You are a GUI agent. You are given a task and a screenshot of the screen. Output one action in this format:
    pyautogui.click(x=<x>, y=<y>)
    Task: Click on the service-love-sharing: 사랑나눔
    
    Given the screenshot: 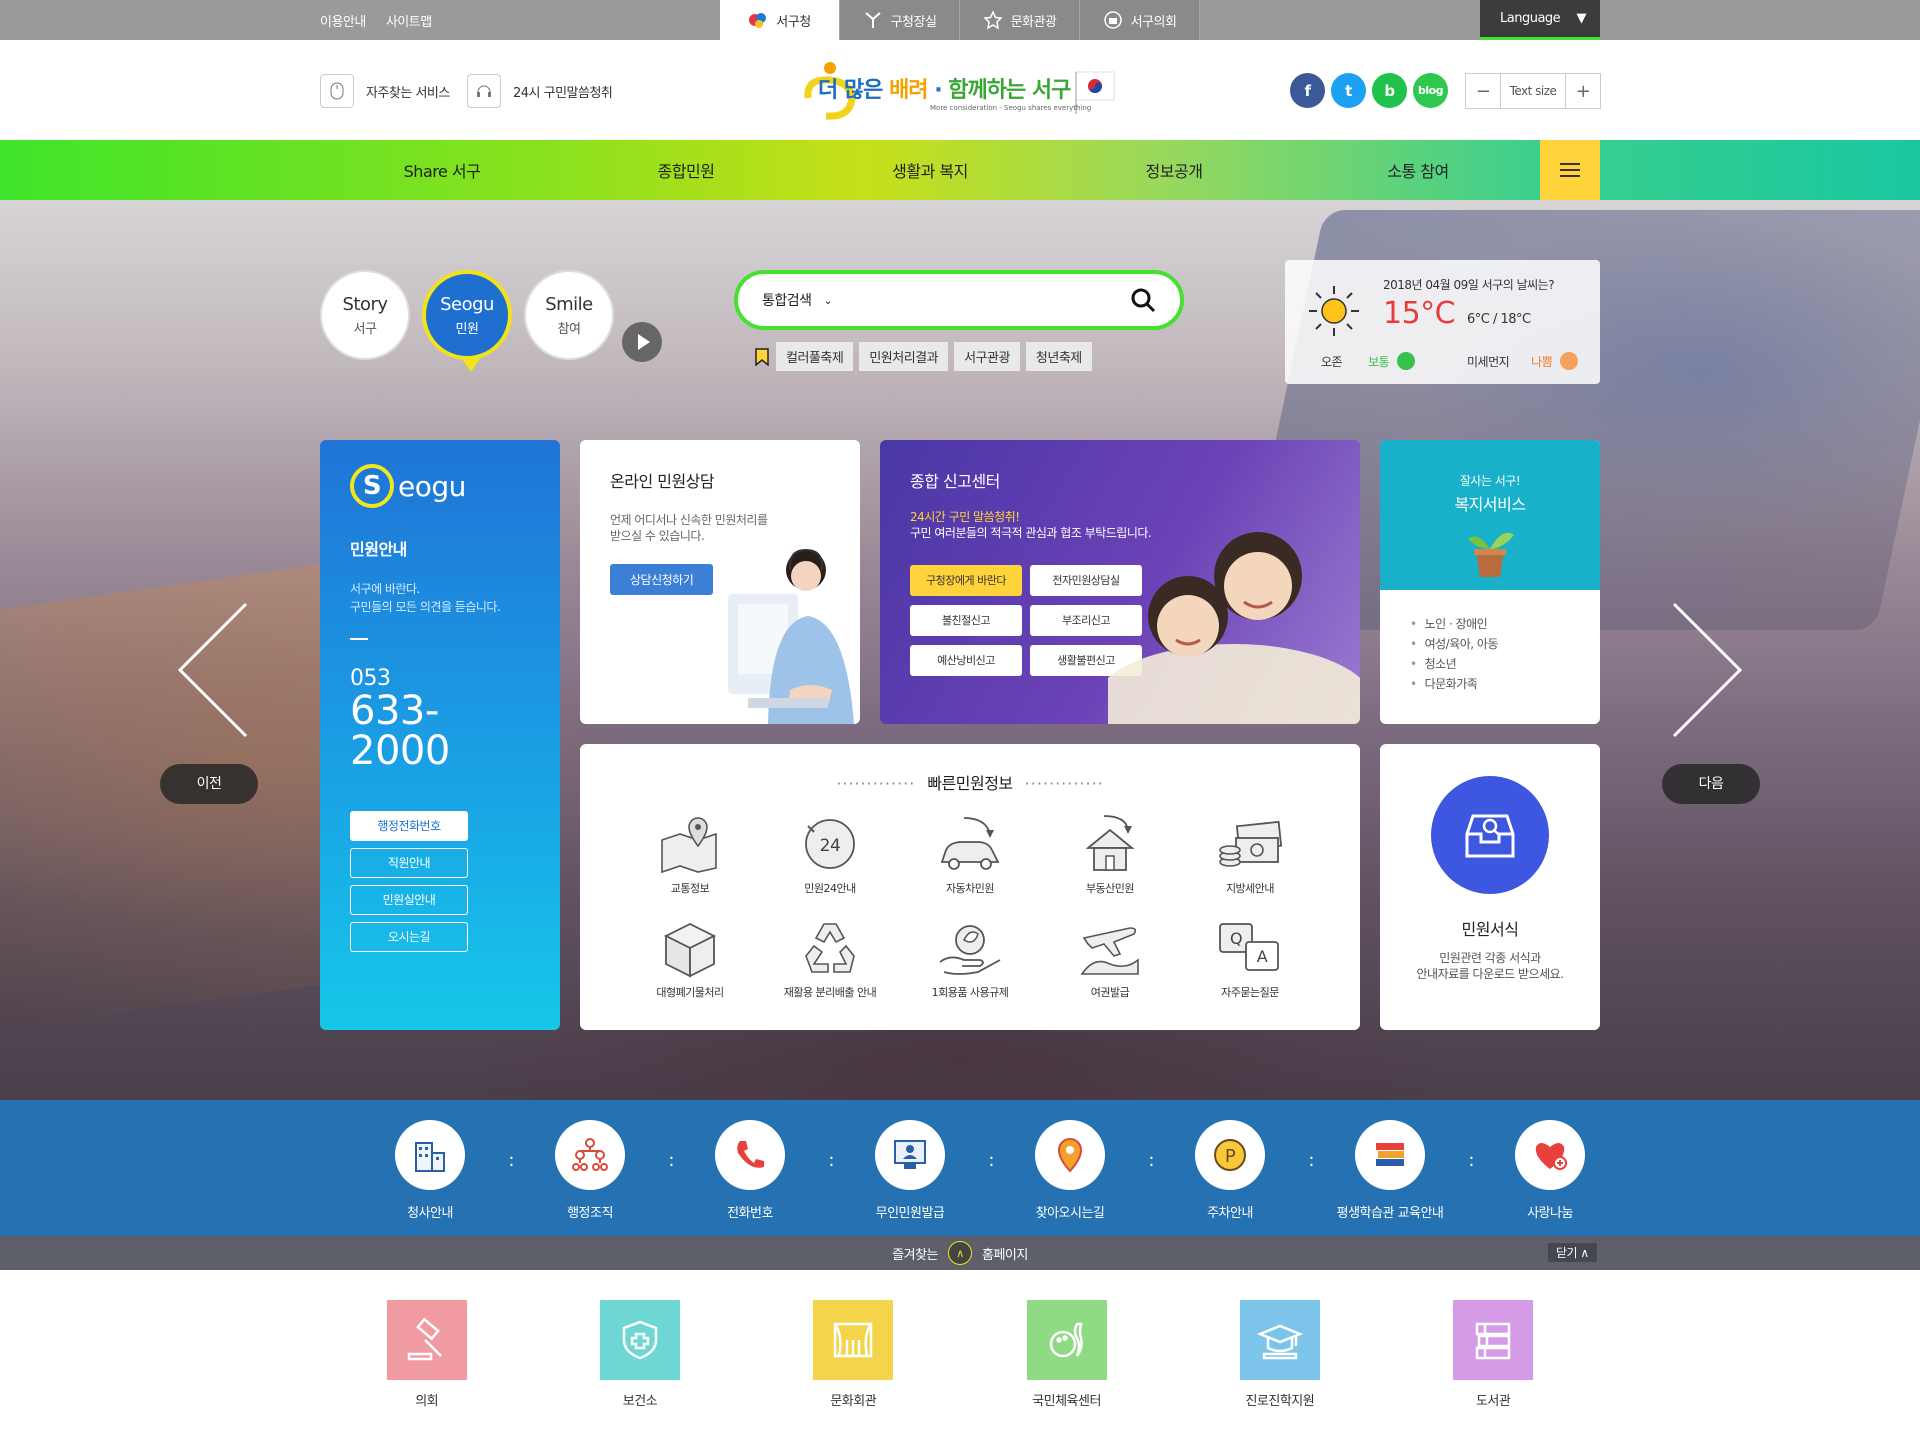 What is the action you would take?
    pyautogui.click(x=1550, y=1170)
    